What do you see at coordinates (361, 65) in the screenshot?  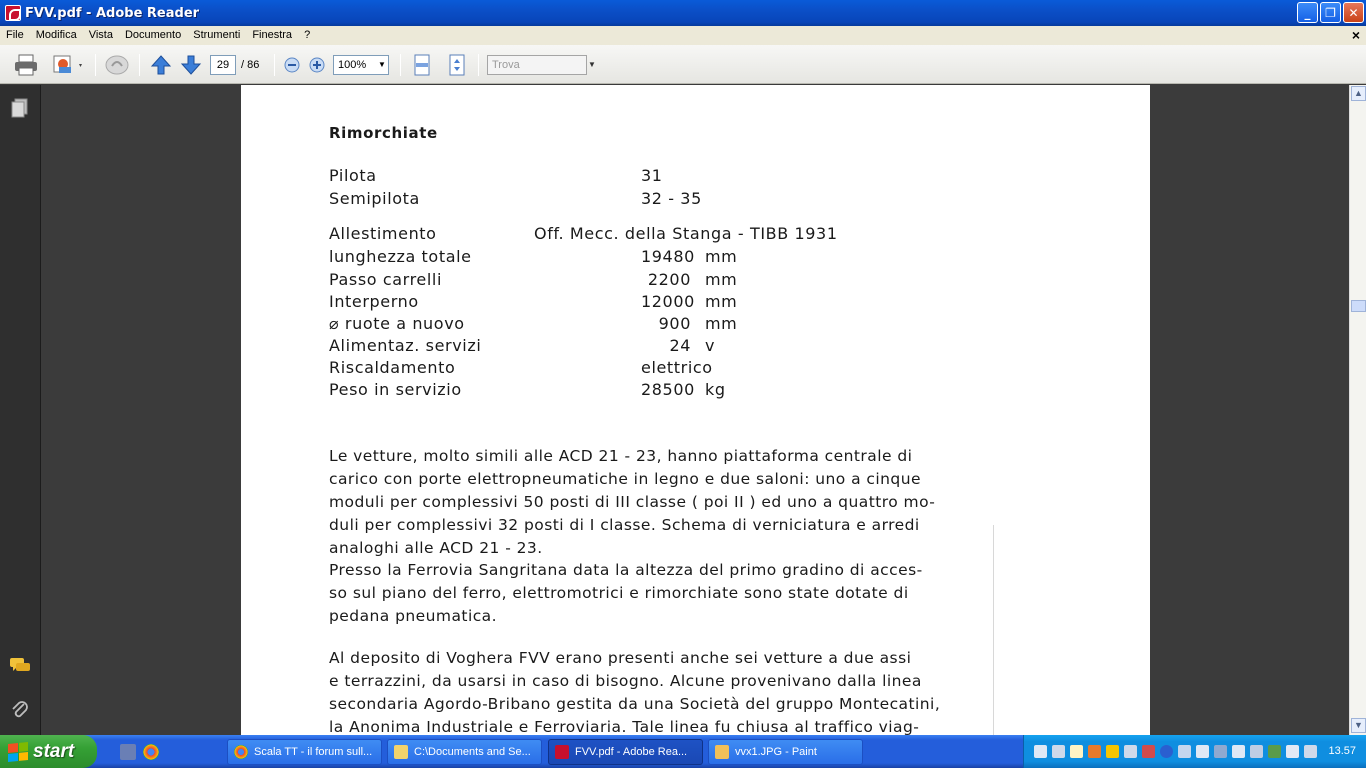 I see `zoom-select: 100% ▼` at bounding box center [361, 65].